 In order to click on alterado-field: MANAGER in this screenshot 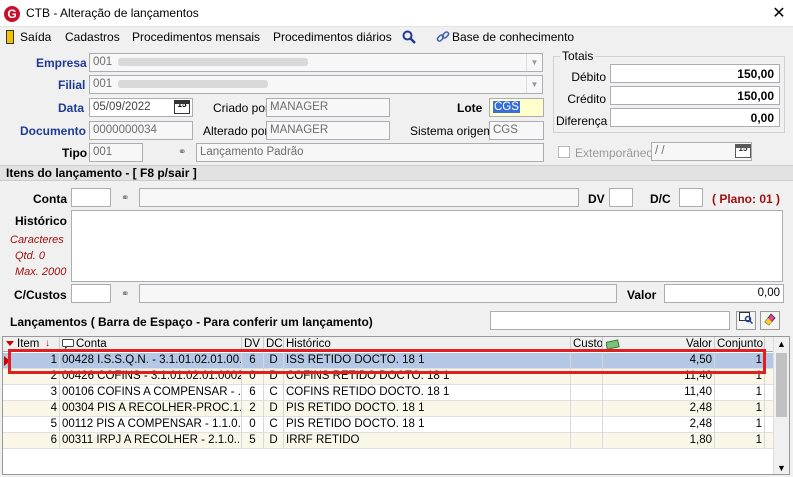, I will do `click(328, 130)`.